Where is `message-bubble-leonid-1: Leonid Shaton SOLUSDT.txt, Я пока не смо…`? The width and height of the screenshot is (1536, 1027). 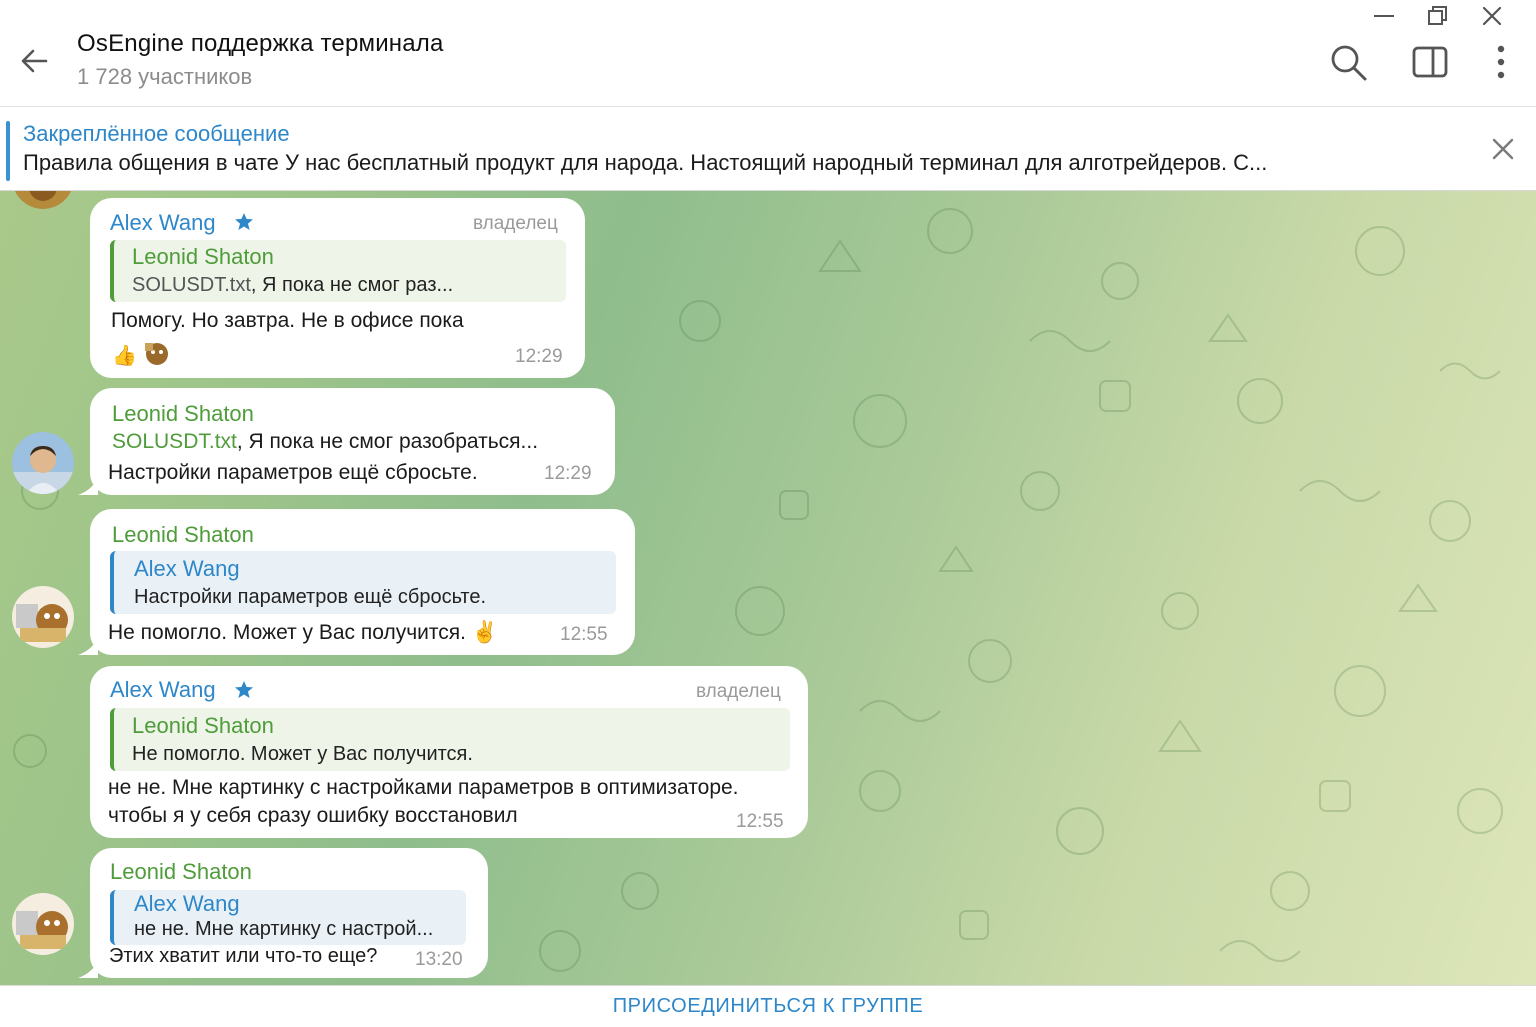 message-bubble-leonid-1: Leonid Shaton SOLUSDT.txt, Я пока не смо… is located at coordinates (352, 441).